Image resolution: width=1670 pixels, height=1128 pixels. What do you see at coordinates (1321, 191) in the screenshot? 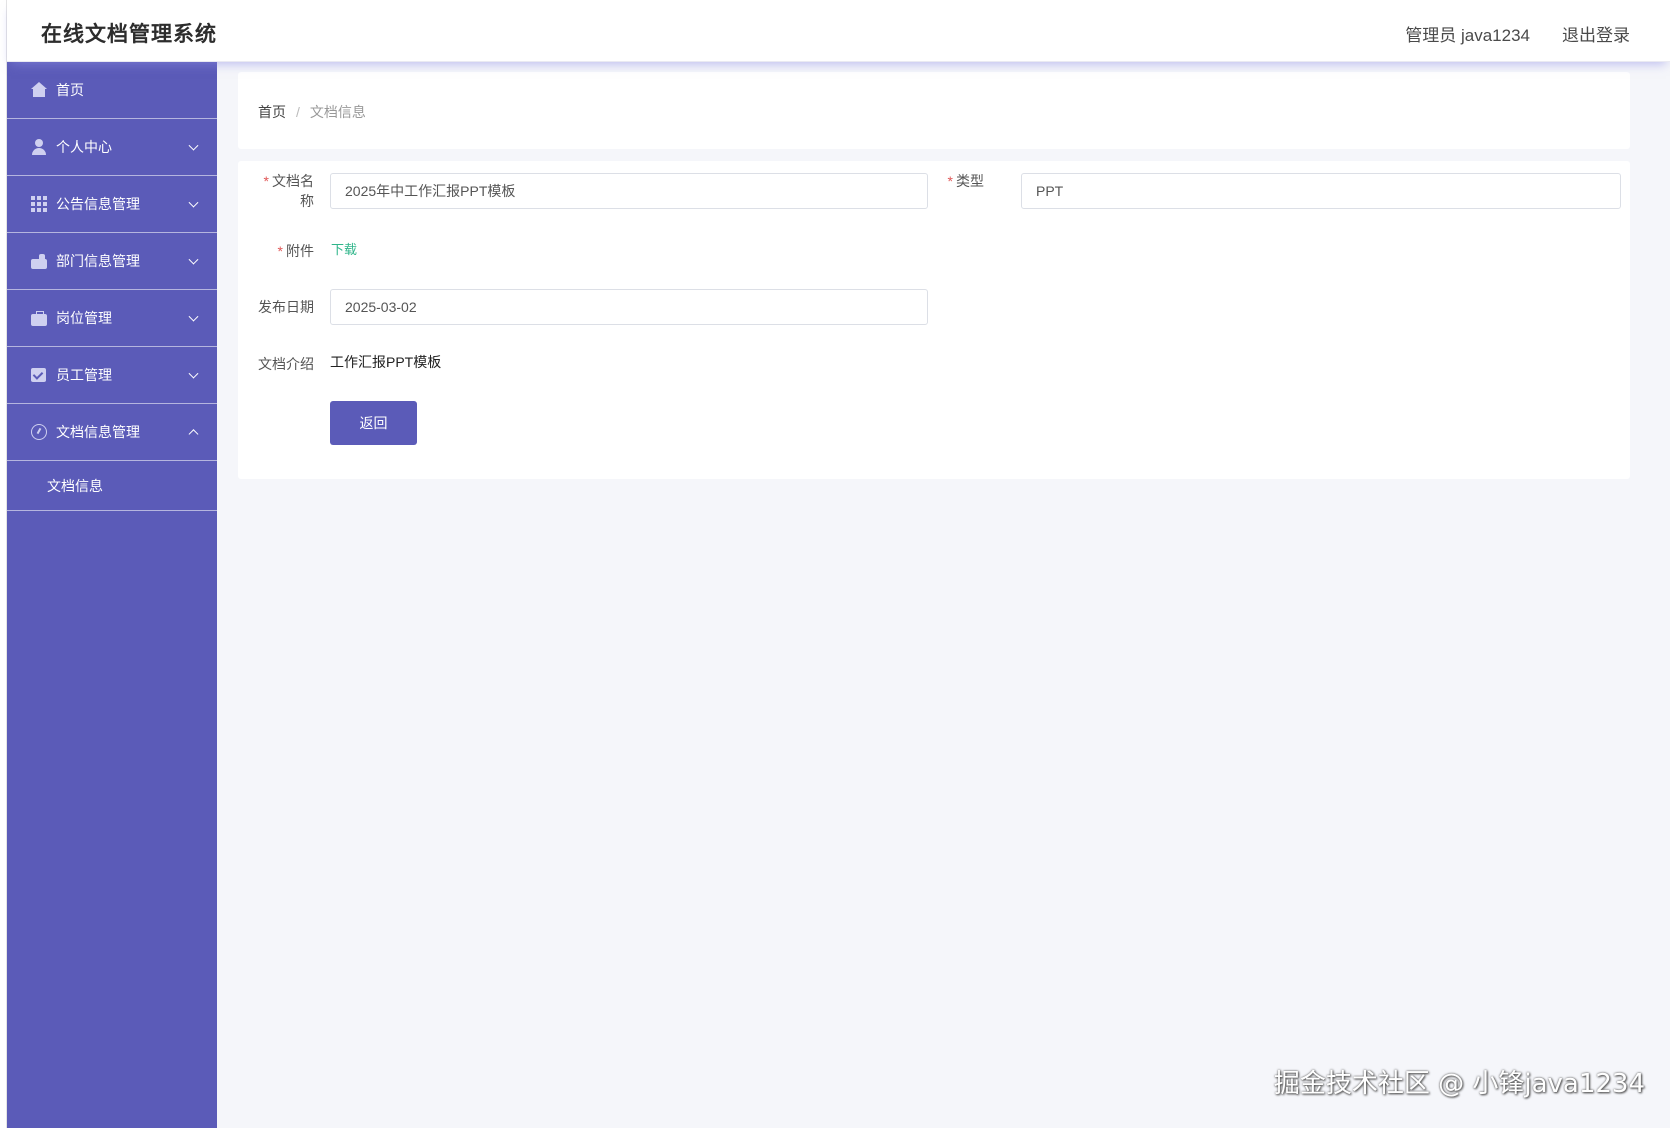
I see `type-field` at bounding box center [1321, 191].